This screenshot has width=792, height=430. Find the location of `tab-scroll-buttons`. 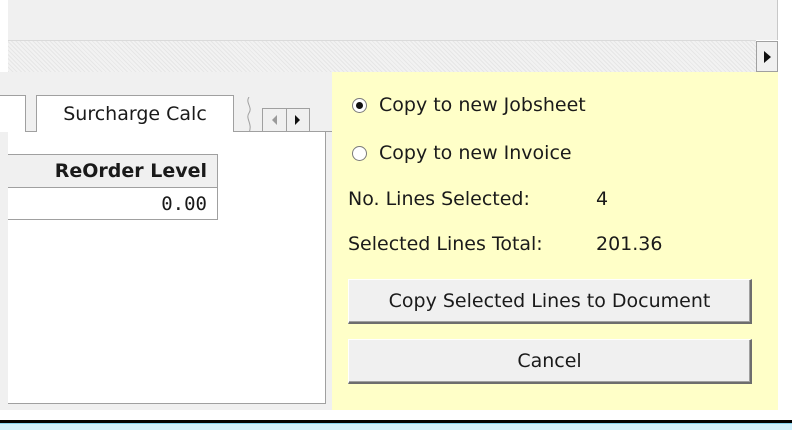

tab-scroll-buttons is located at coordinates (286, 120).